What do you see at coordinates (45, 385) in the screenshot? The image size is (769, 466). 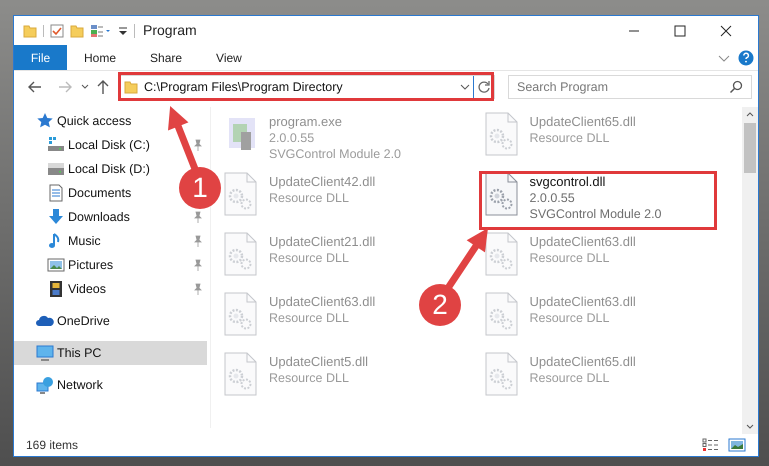 I see `network-icon` at bounding box center [45, 385].